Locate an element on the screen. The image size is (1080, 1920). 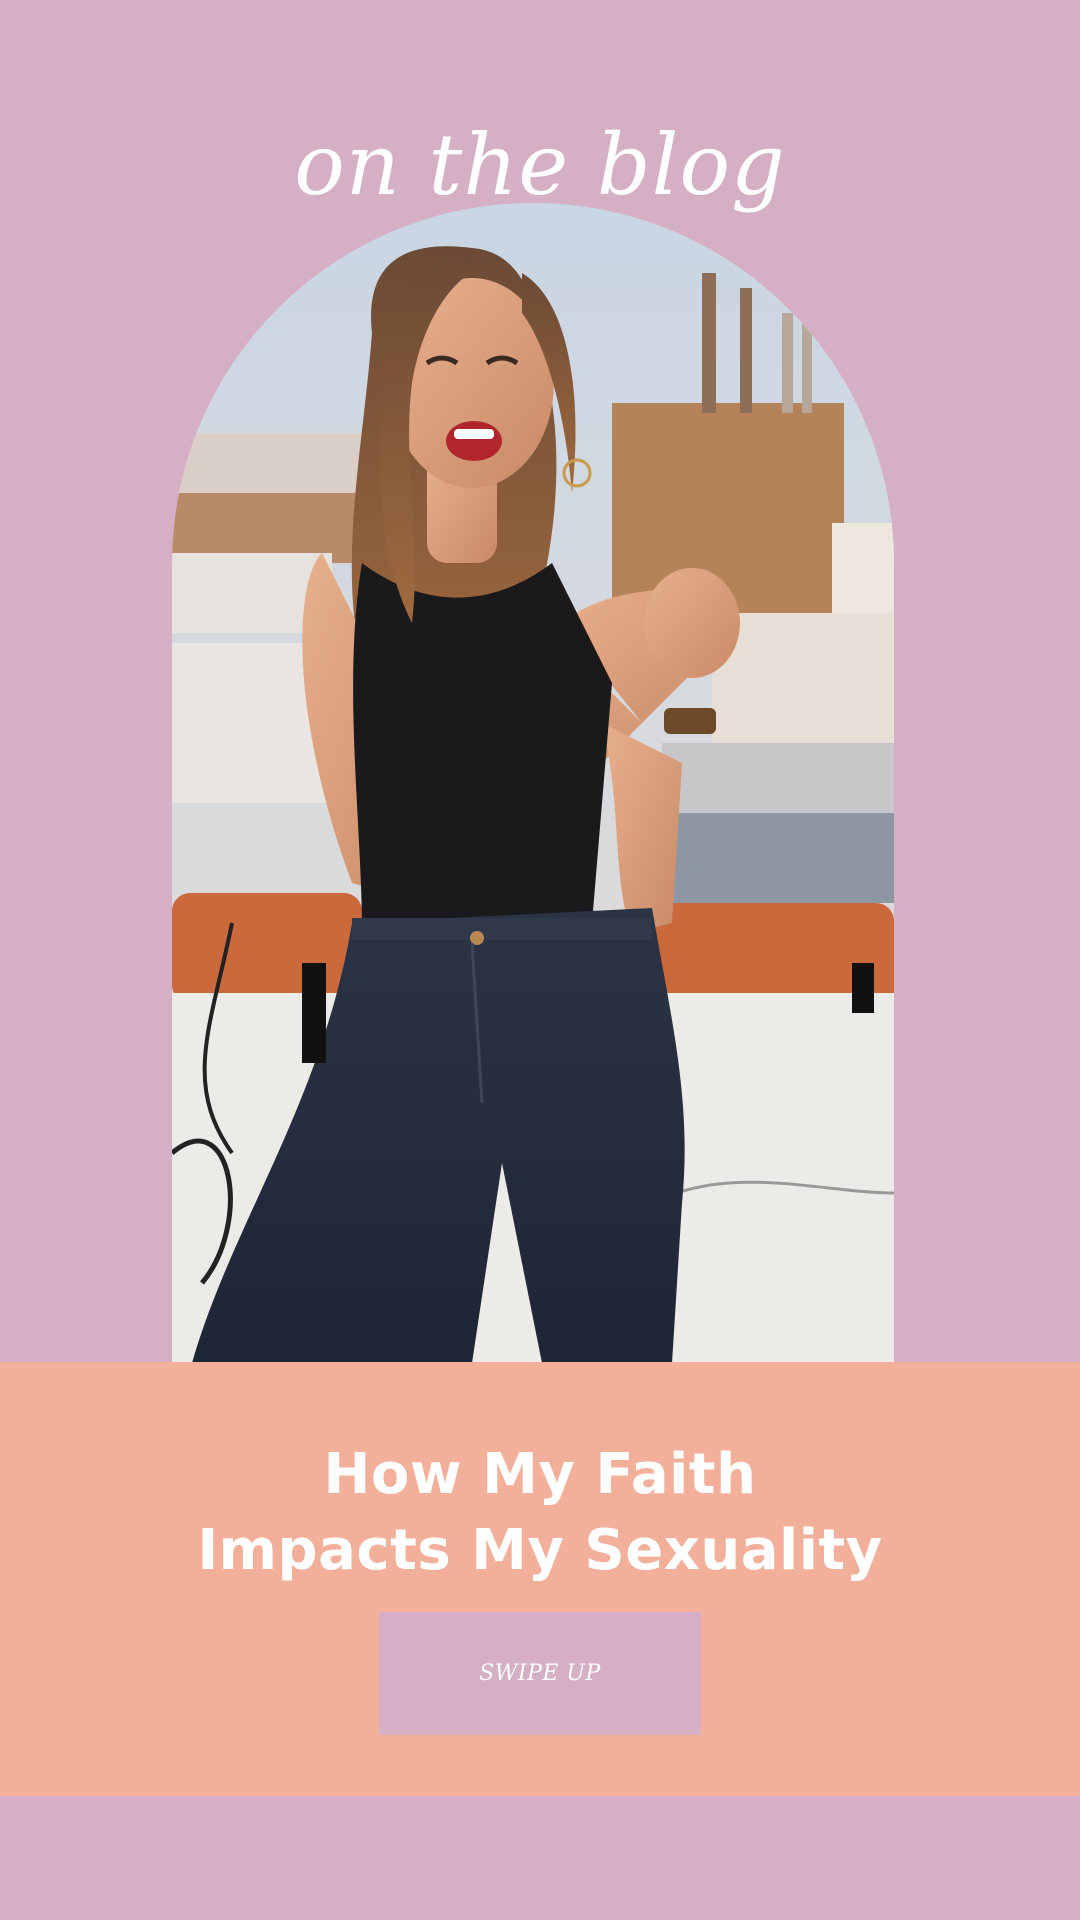
swipe-up-button: SWIPE UP is located at coordinates (540, 1673).